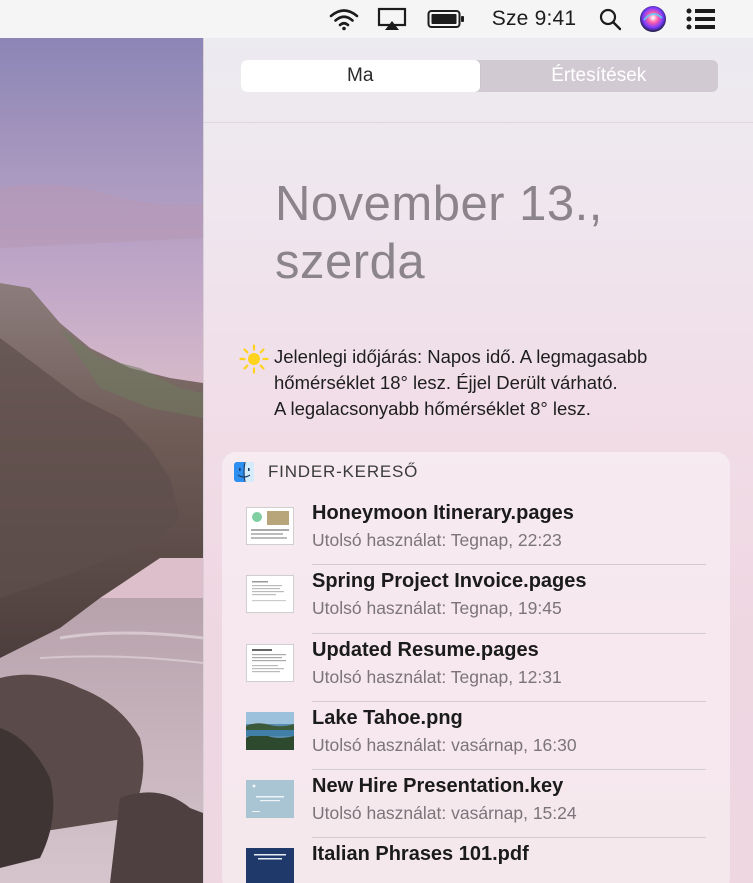 This screenshot has height=883, width=753. Describe the element at coordinates (534, 19) in the screenshot. I see `menu-clock: Sze 9:41` at that location.